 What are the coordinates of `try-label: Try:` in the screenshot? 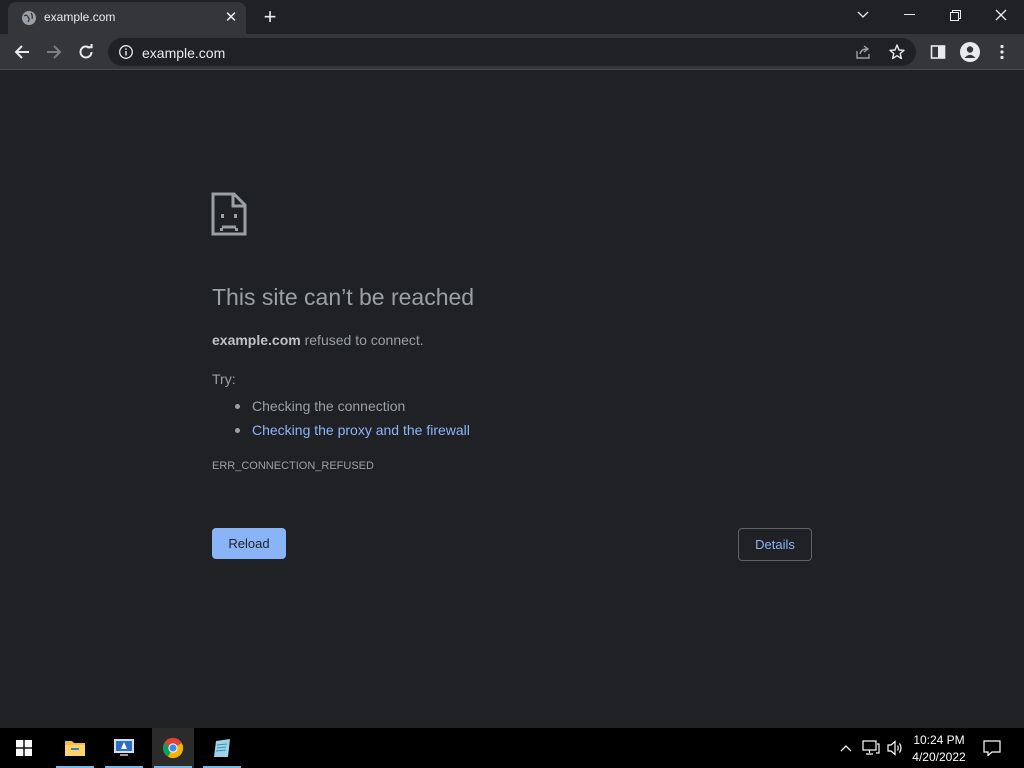 It's located at (224, 379).